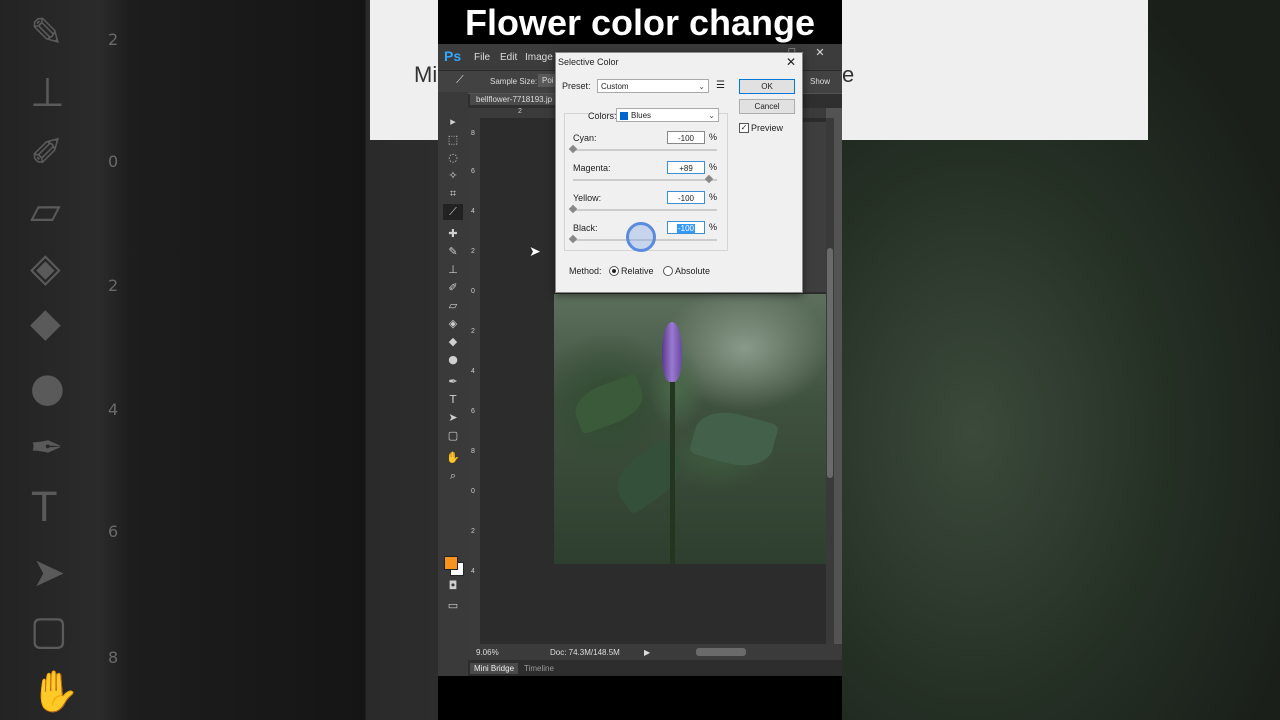 The height and width of the screenshot is (720, 1280). I want to click on vertical-scrollbar-thumb, so click(830, 363).